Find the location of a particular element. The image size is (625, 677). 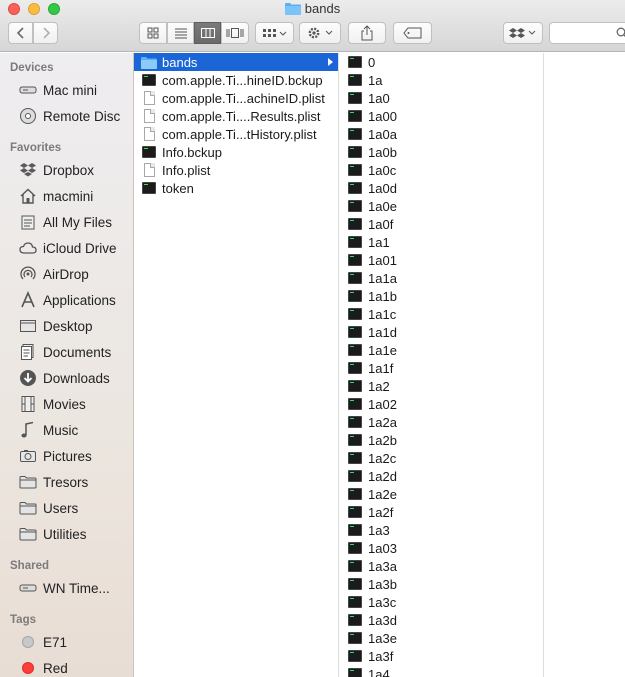

file-row: 1a01 is located at coordinates (441, 260).